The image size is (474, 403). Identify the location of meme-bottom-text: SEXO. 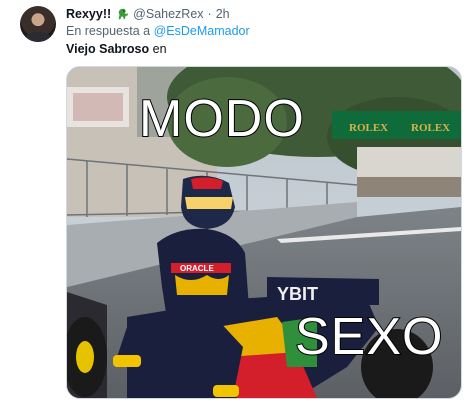
(369, 337).